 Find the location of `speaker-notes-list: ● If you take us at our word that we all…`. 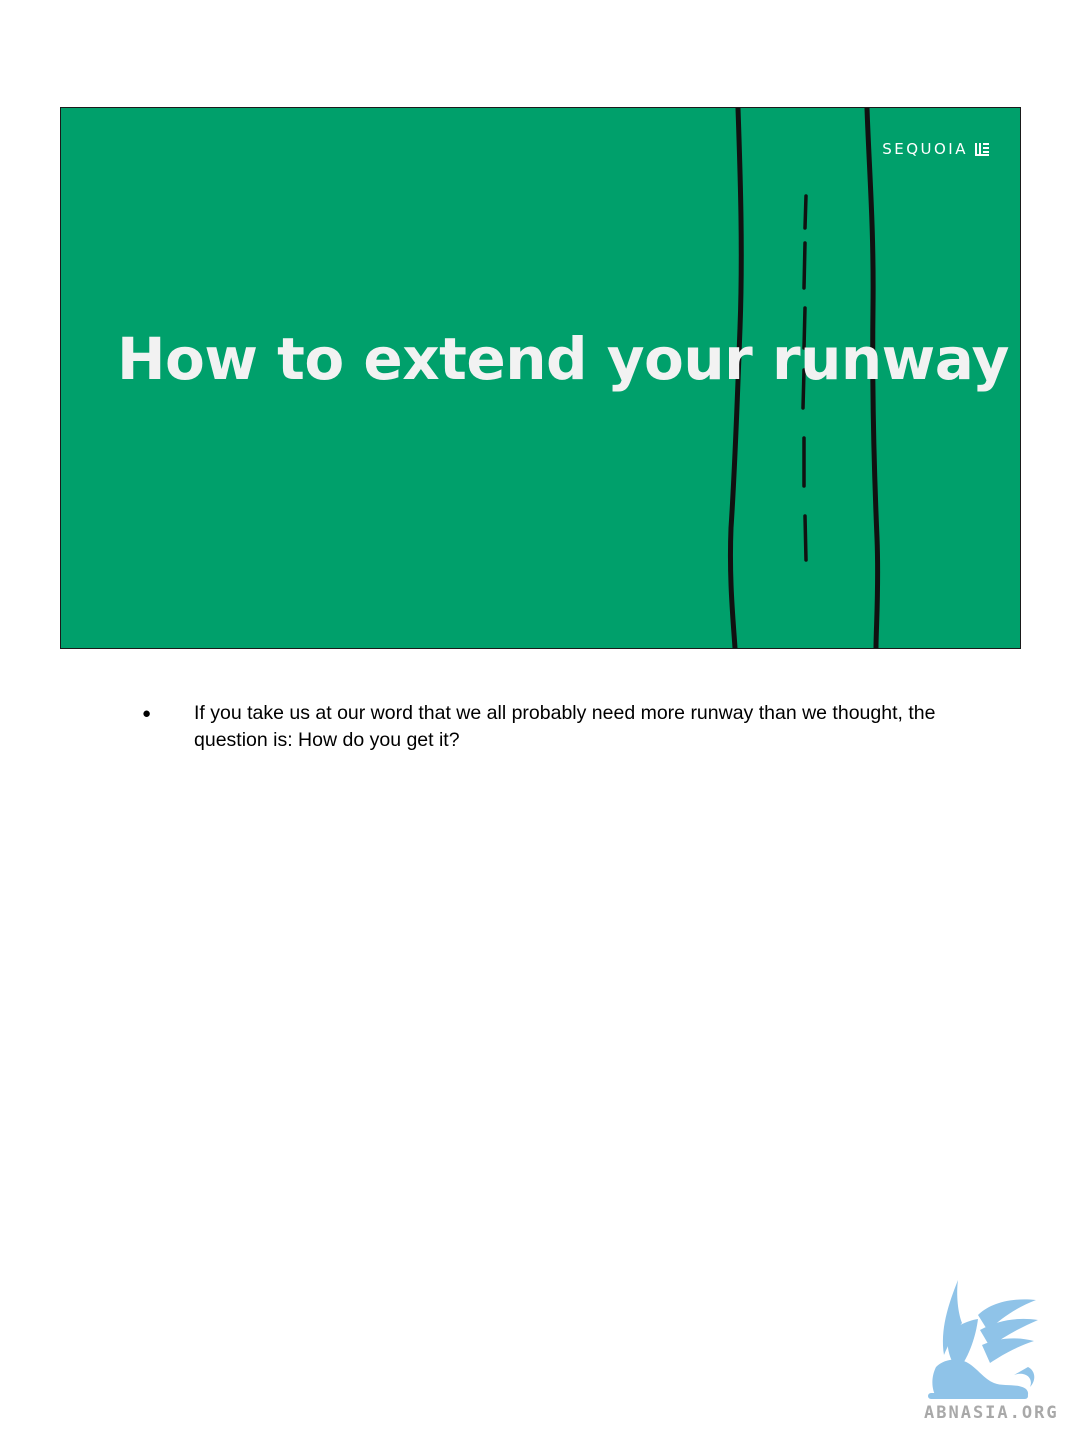

speaker-notes-list: ● If you take us at our word that we all… is located at coordinates (540, 727).